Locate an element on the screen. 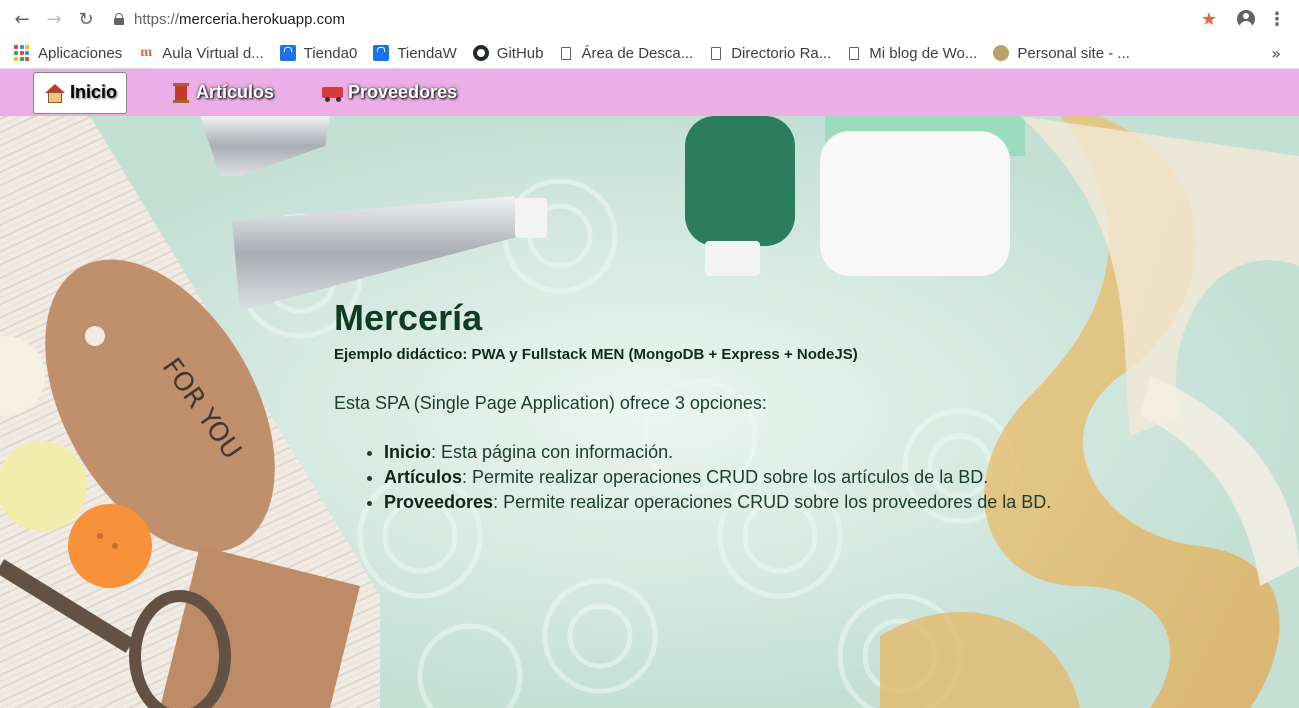 The width and height of the screenshot is (1299, 708). site-icon is located at coordinates (1001, 53).